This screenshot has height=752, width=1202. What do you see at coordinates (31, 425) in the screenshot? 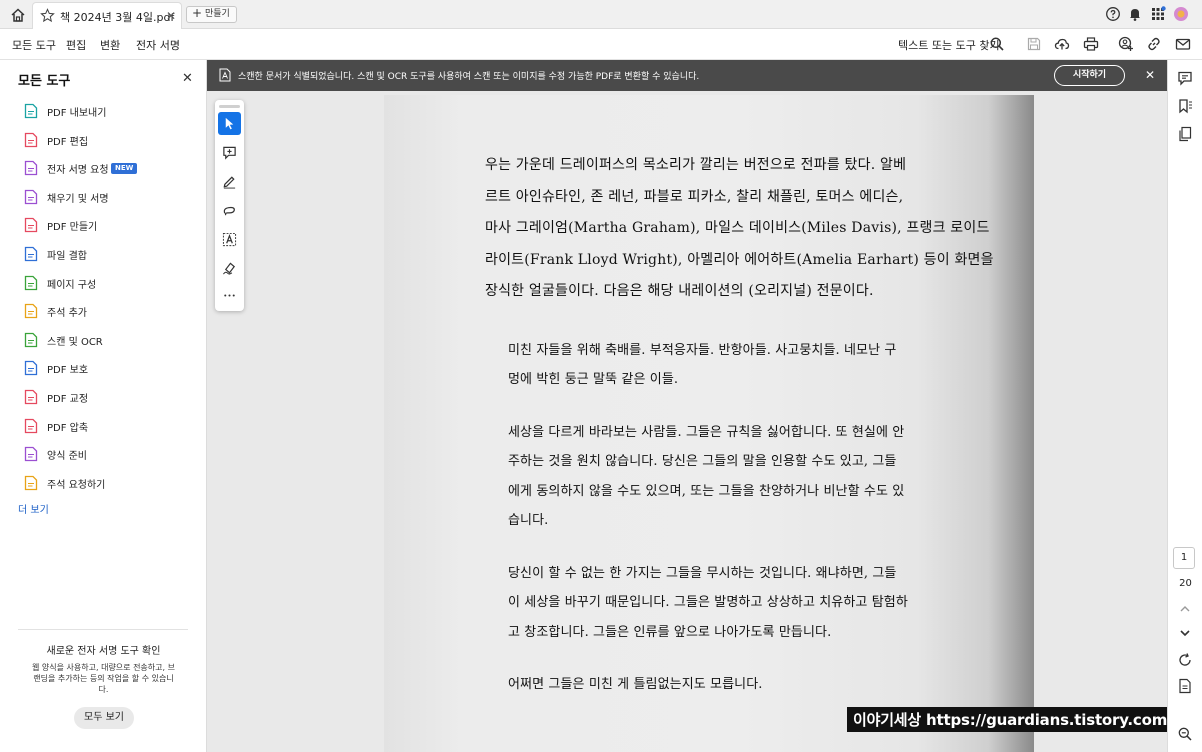
I see `compress-pdf-icon` at bounding box center [31, 425].